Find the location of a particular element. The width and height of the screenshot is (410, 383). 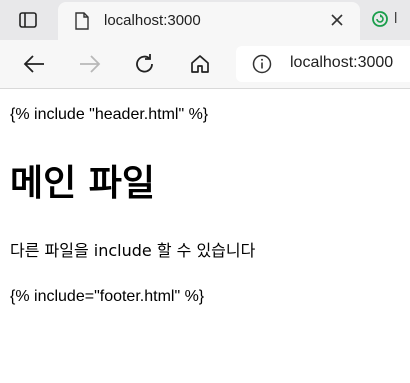

forward-button is located at coordinates (90, 64).